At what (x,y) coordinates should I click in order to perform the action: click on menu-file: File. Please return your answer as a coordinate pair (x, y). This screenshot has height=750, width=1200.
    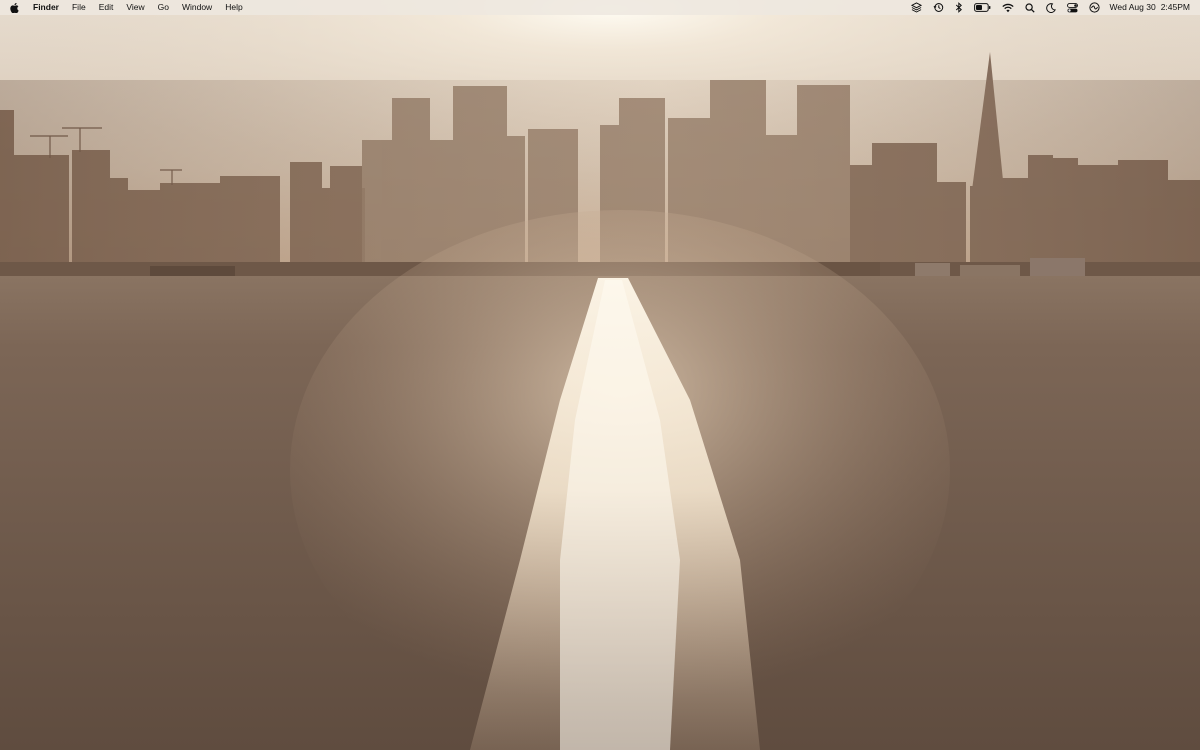
    Looking at the image, I should click on (79, 7).